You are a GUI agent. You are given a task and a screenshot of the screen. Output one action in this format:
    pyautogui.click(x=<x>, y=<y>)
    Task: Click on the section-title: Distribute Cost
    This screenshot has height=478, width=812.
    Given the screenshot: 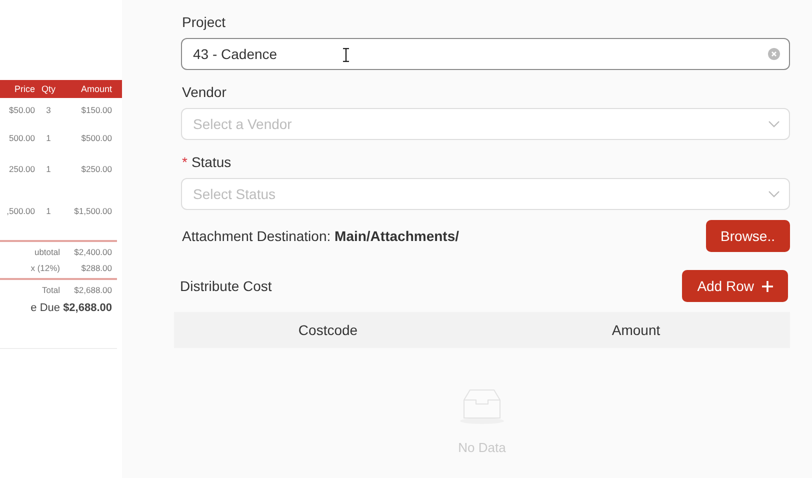 What is the action you would take?
    pyautogui.click(x=226, y=286)
    